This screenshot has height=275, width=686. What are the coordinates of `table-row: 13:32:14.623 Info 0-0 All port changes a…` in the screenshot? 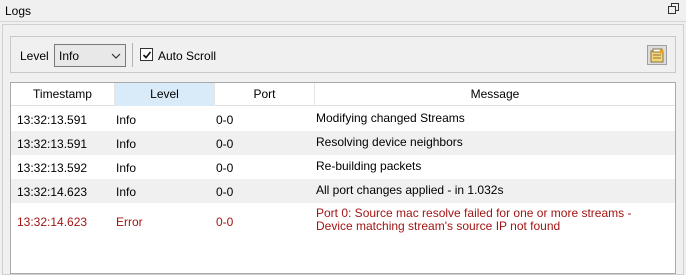 It's located at (343, 191).